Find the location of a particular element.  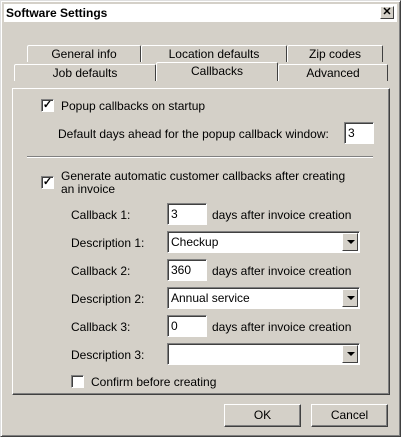

confirm-before-creating-label: Confirm before creating is located at coordinates (154, 382).